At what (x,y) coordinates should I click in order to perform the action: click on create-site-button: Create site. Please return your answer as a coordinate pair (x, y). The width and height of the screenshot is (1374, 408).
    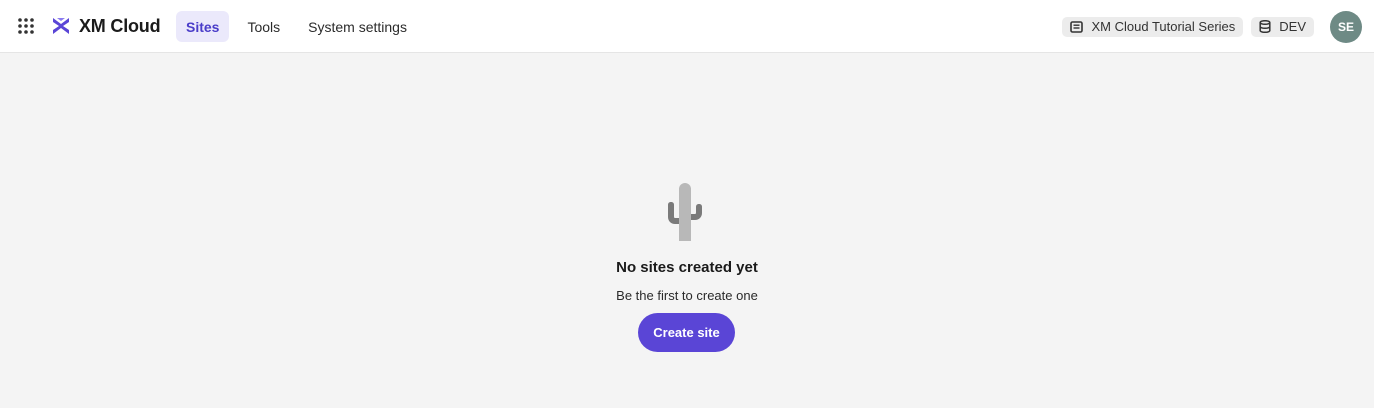
    Looking at the image, I should click on (686, 332).